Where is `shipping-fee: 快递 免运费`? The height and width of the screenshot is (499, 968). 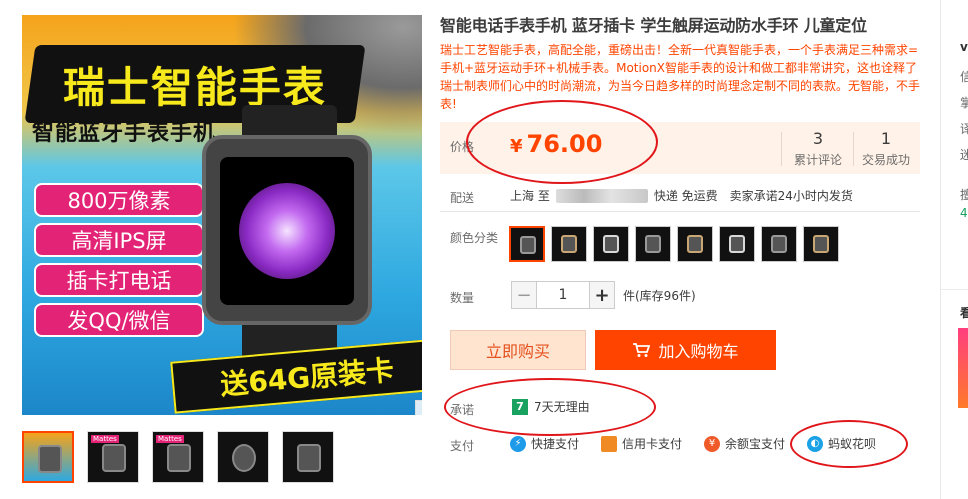
shipping-fee: 快递 免运费 is located at coordinates (685, 196).